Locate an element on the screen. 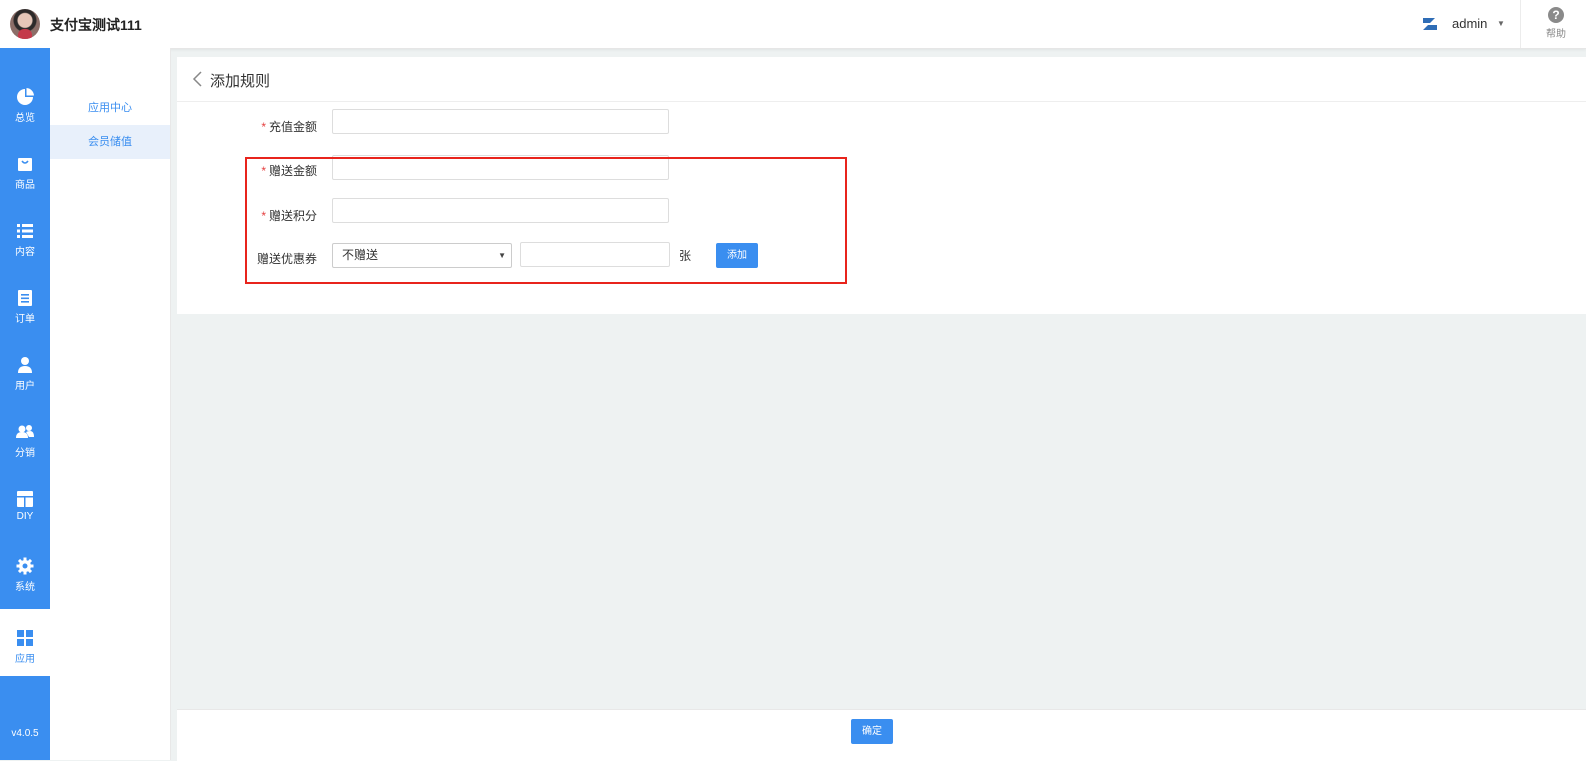 Image resolution: width=1586 pixels, height=761 pixels. confirm-button: 确定 is located at coordinates (872, 731).